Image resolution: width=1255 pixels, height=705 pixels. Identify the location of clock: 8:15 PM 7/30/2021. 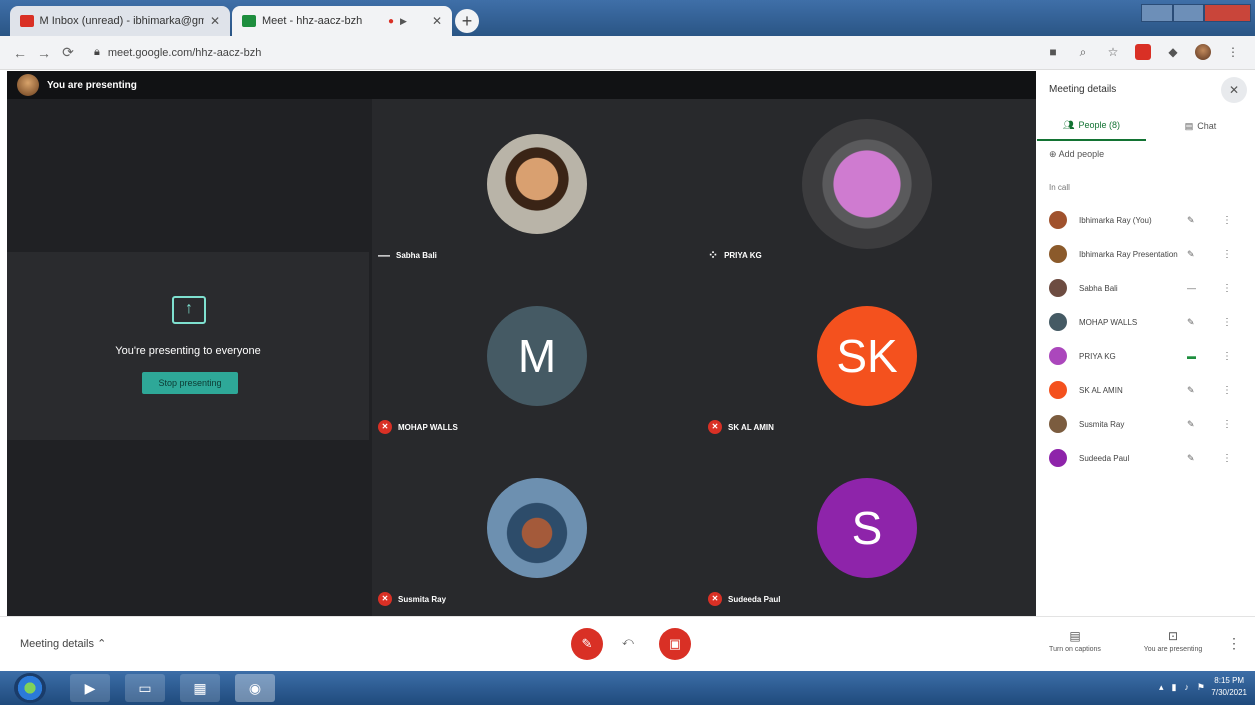
(1229, 687).